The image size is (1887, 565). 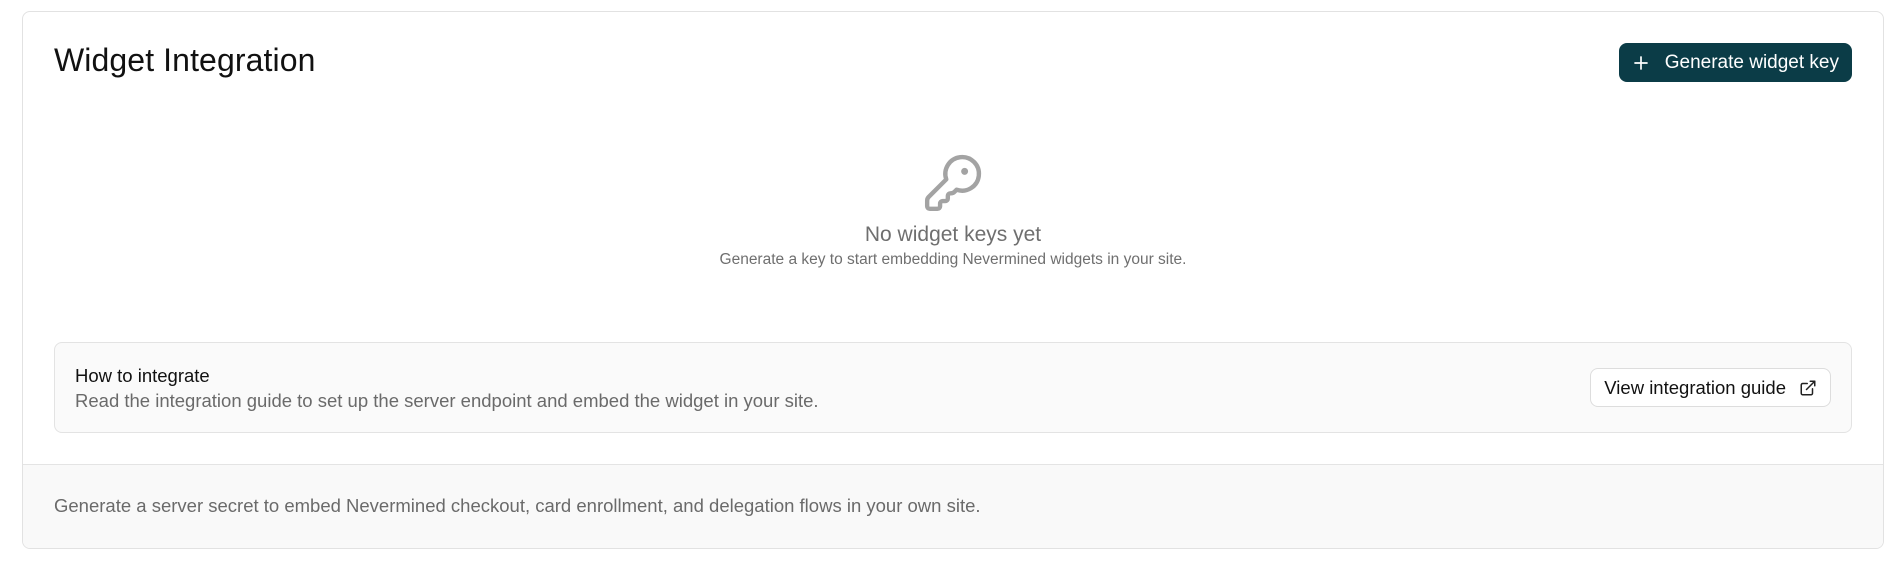 What do you see at coordinates (953, 183) in the screenshot?
I see `key-icon` at bounding box center [953, 183].